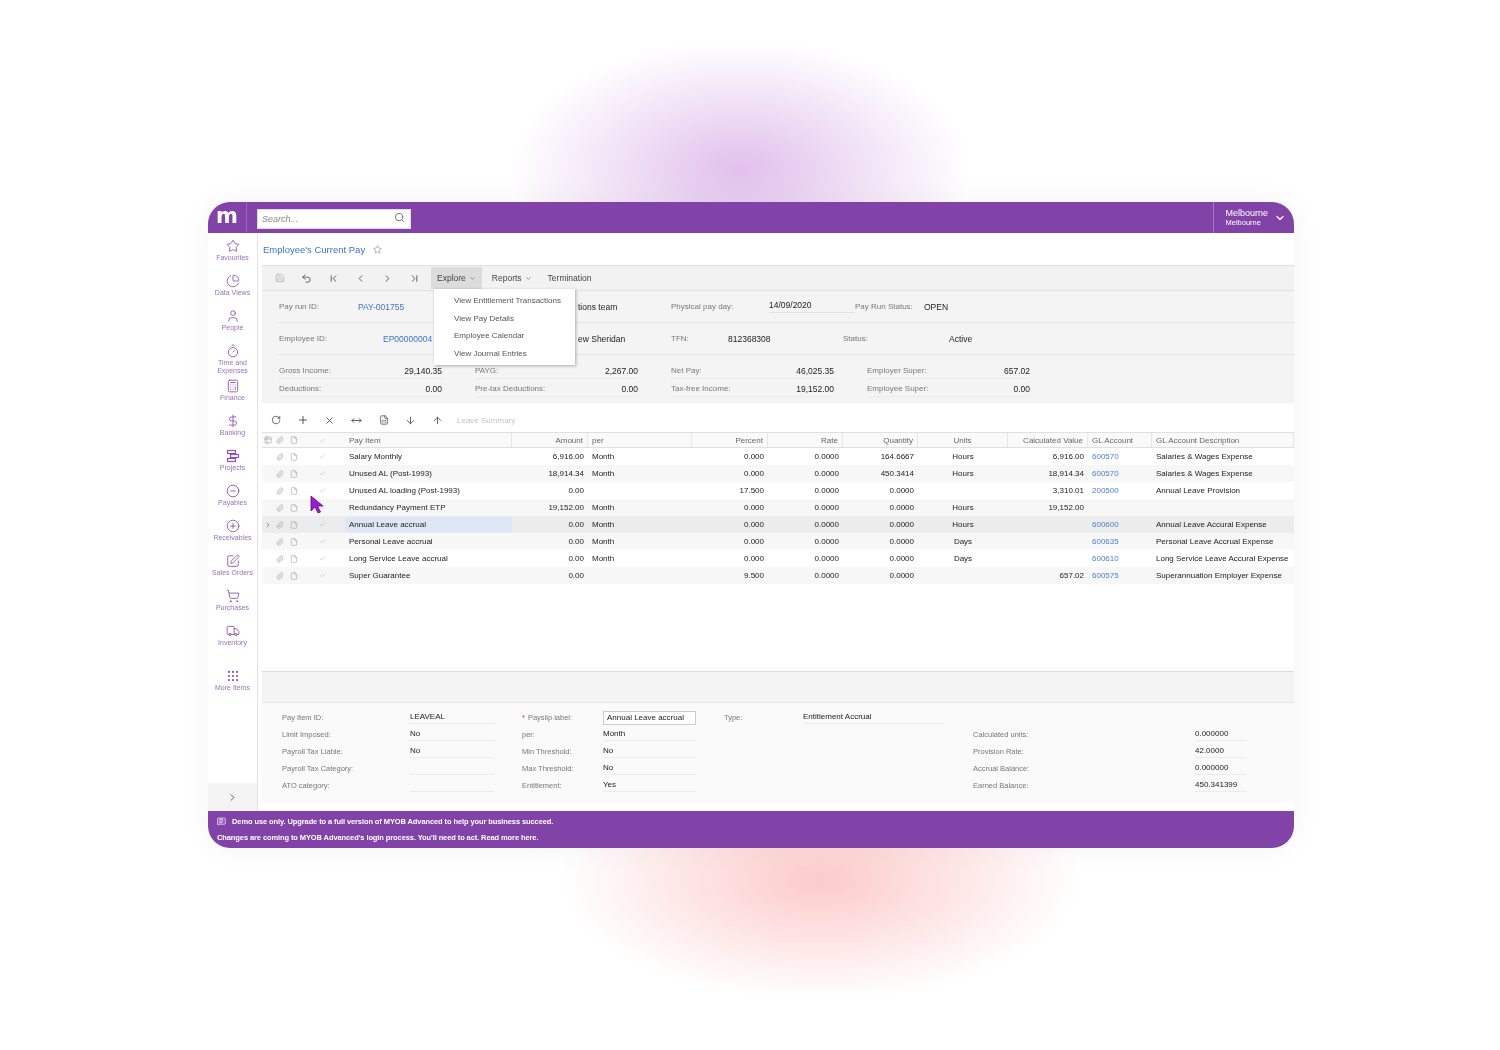 This screenshot has width=1500, height=1050. Describe the element at coordinates (428, 440) in the screenshot. I see `column-header: Pay Item` at that location.